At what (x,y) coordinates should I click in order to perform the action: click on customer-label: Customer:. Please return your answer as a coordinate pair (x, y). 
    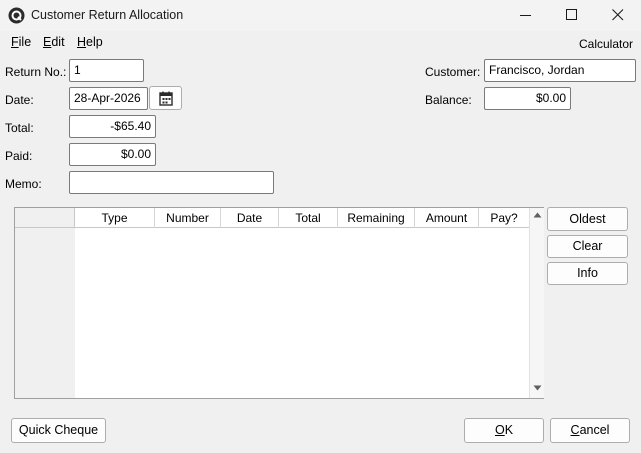
    Looking at the image, I should click on (453, 72).